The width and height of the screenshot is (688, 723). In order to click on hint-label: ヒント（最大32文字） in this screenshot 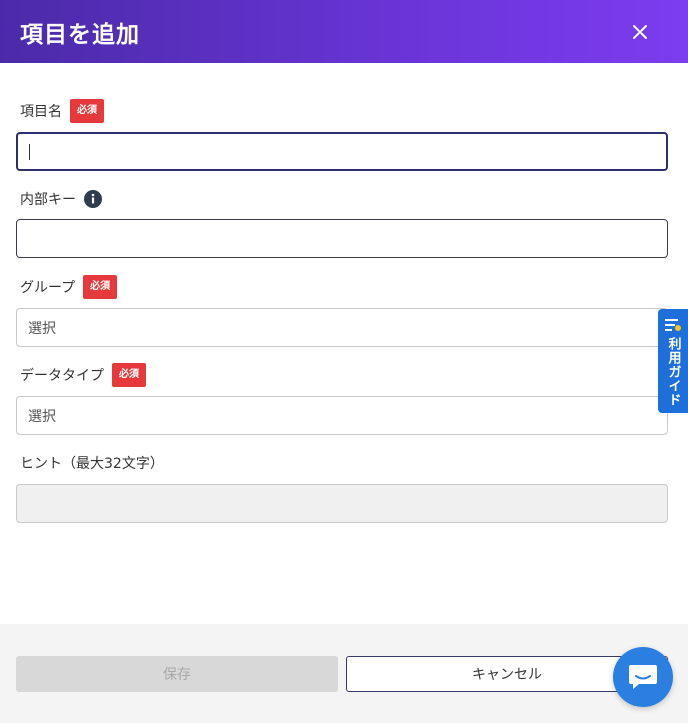, I will do `click(92, 464)`.